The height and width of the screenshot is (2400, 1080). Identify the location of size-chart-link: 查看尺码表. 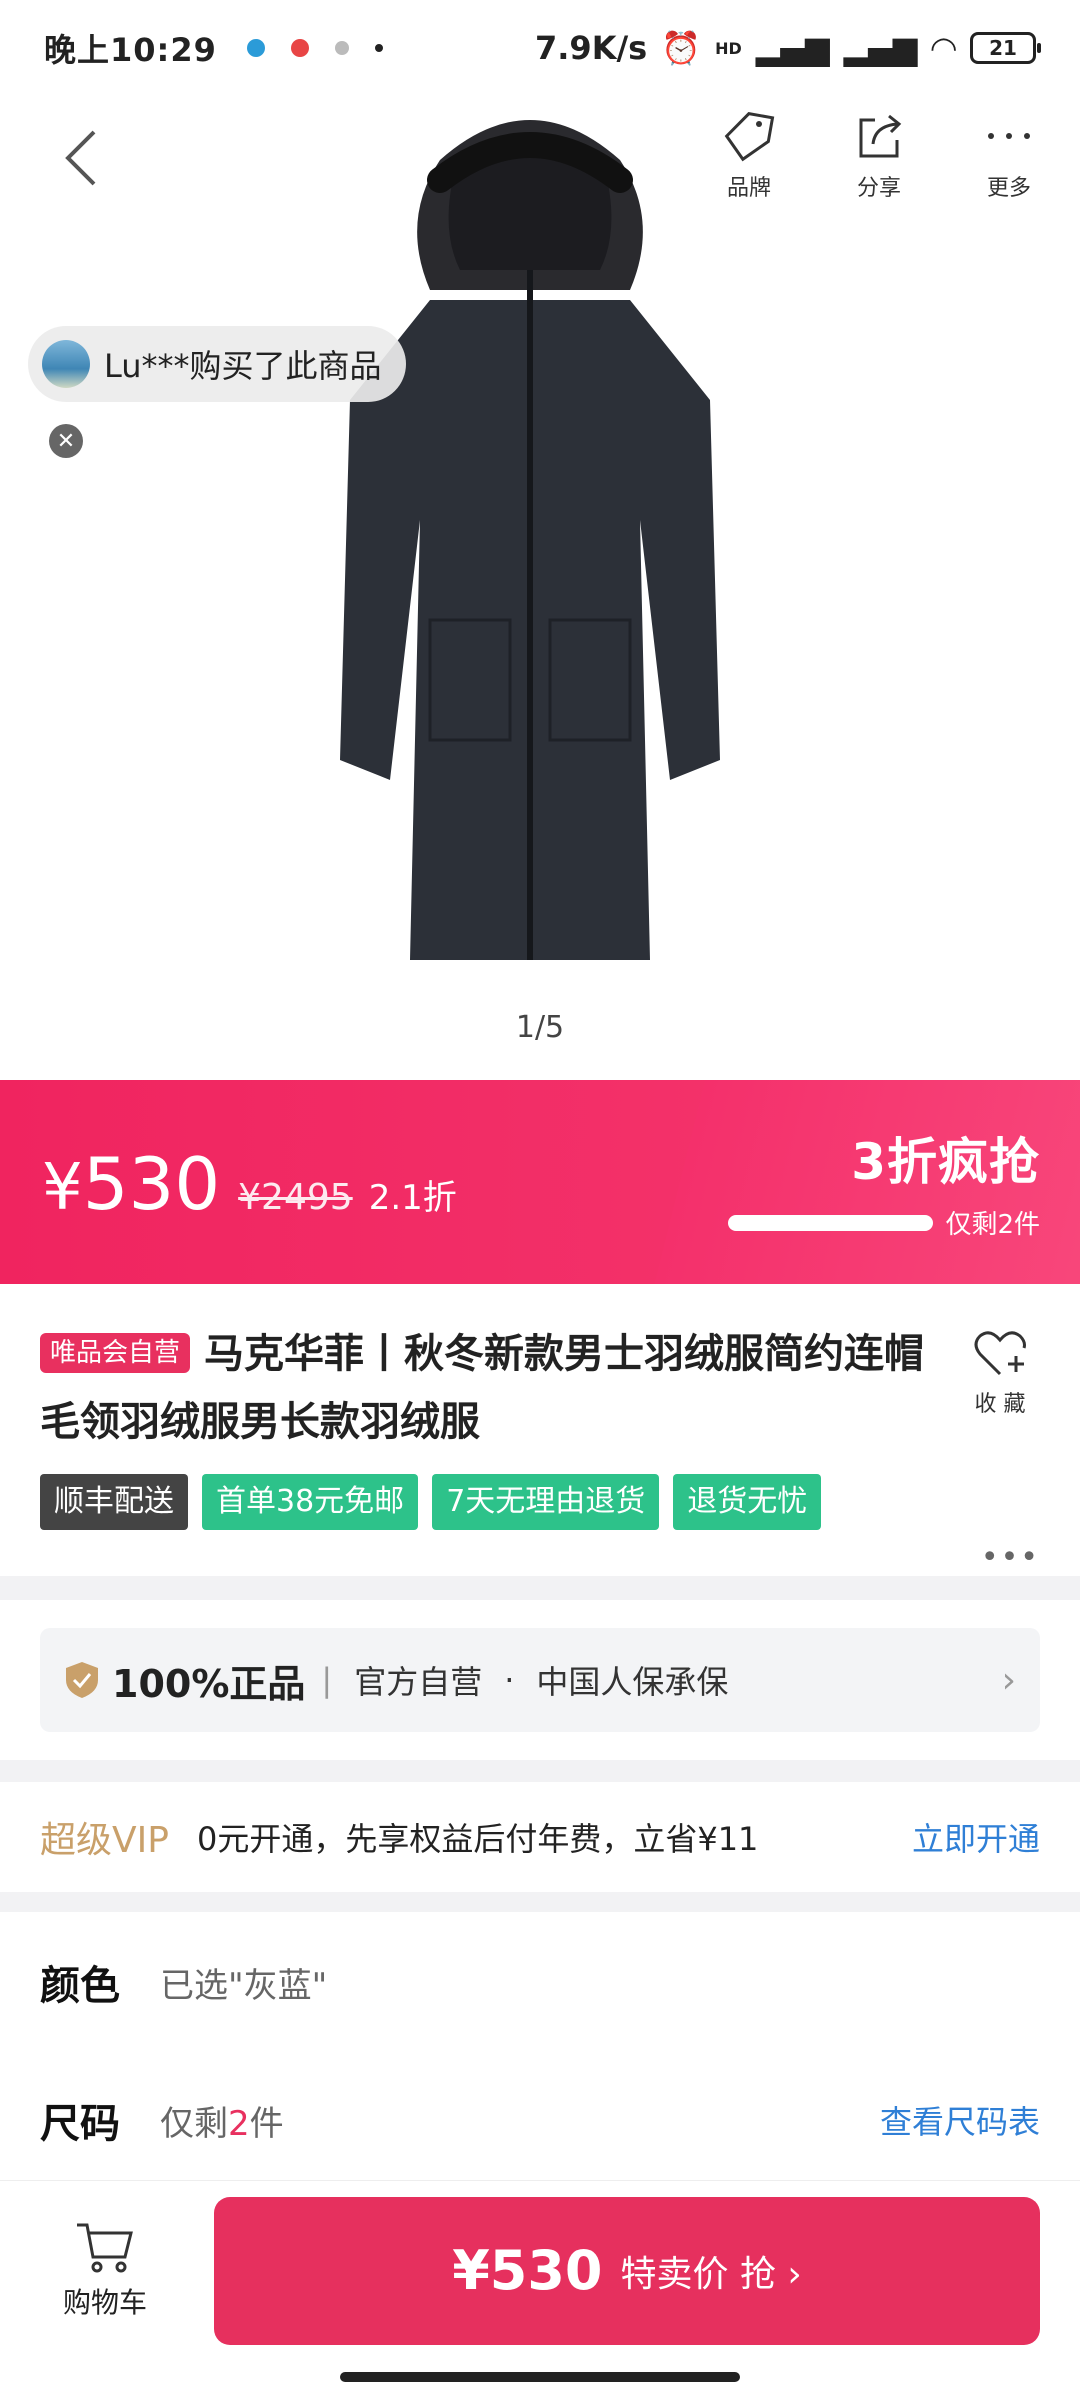
(960, 2120).